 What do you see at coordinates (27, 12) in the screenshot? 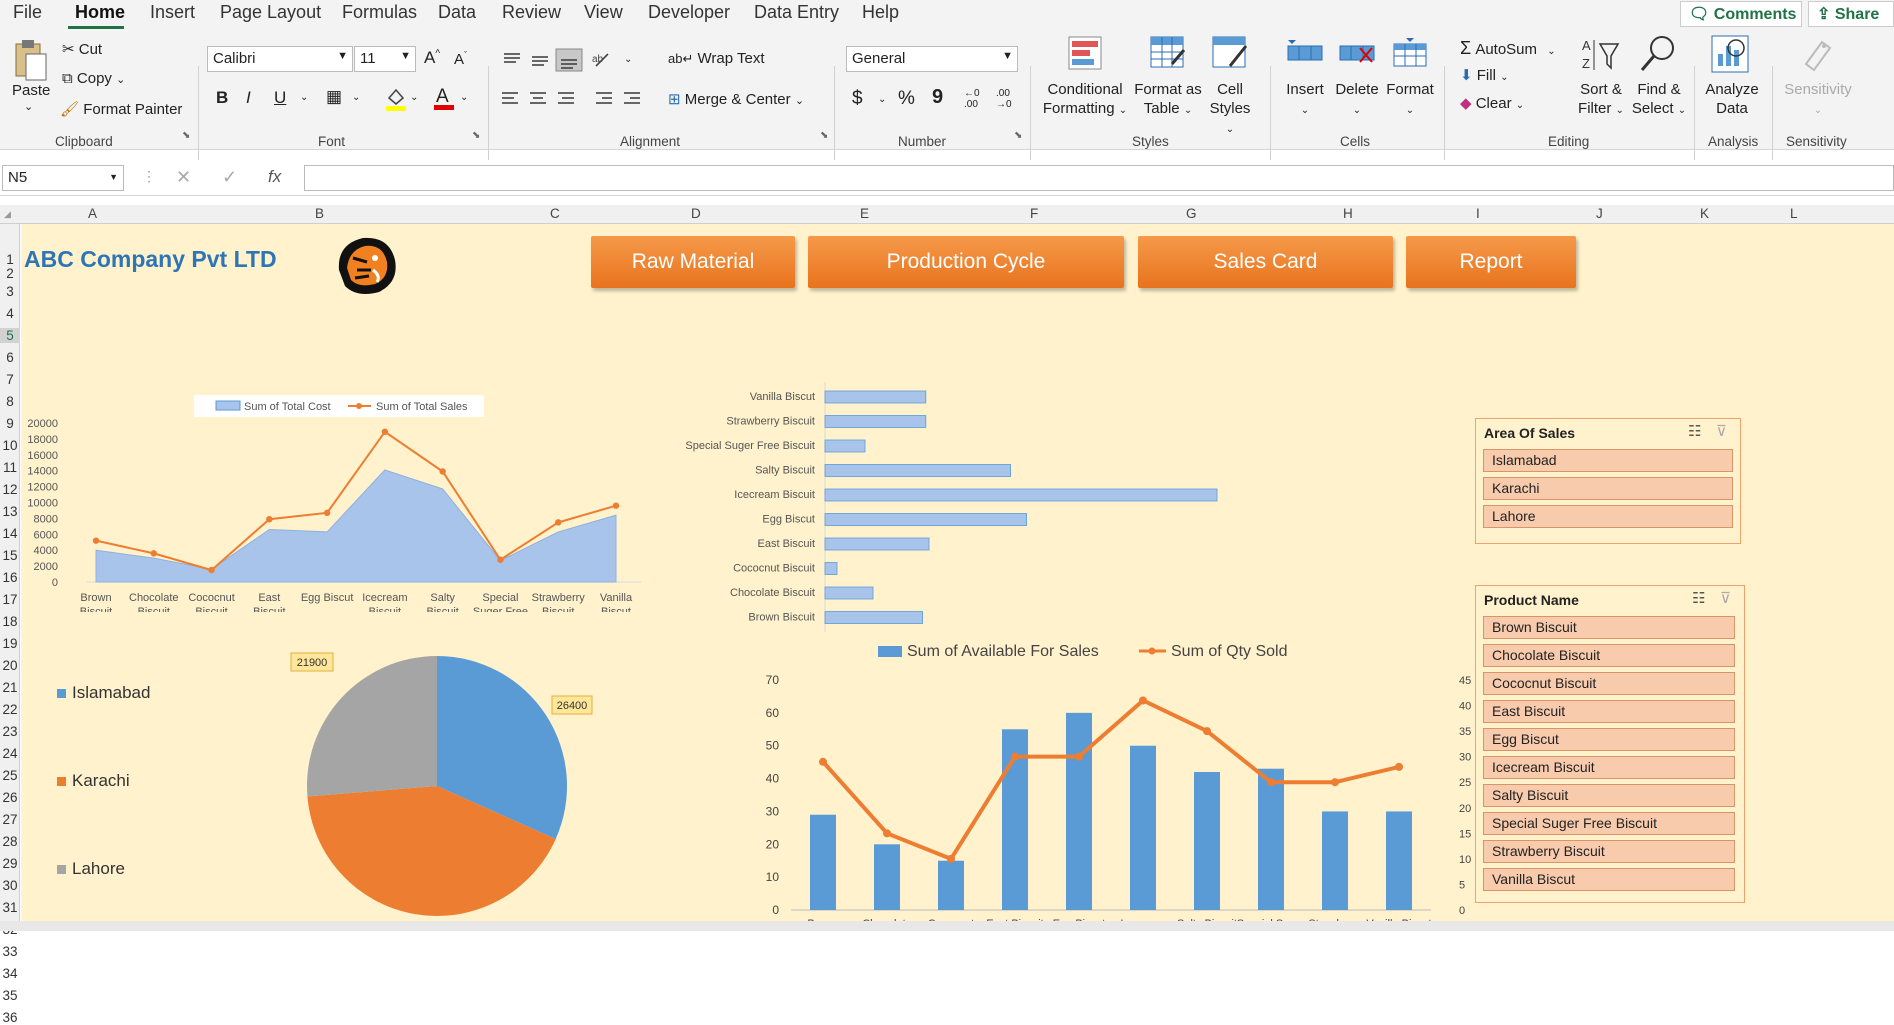
I see `menu-file: File` at bounding box center [27, 12].